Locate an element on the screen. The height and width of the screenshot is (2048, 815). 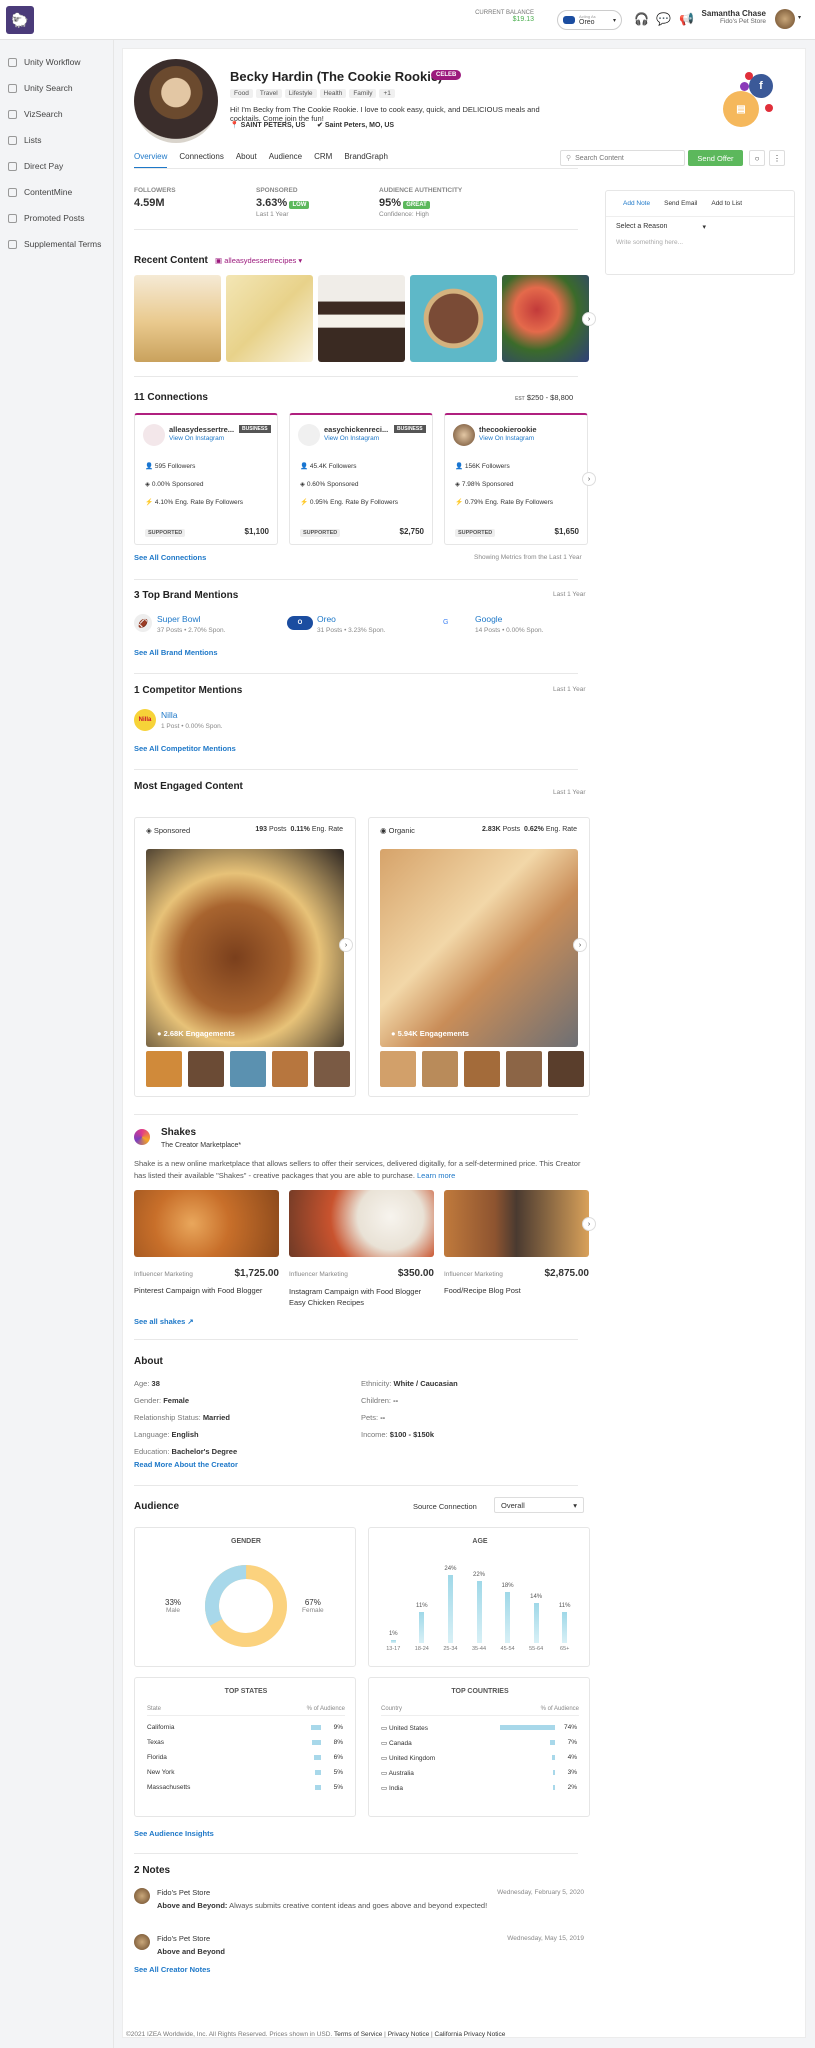
sidebar-item-supplemental-terms: Supplemental Terms is located at coordinates (56, 244).